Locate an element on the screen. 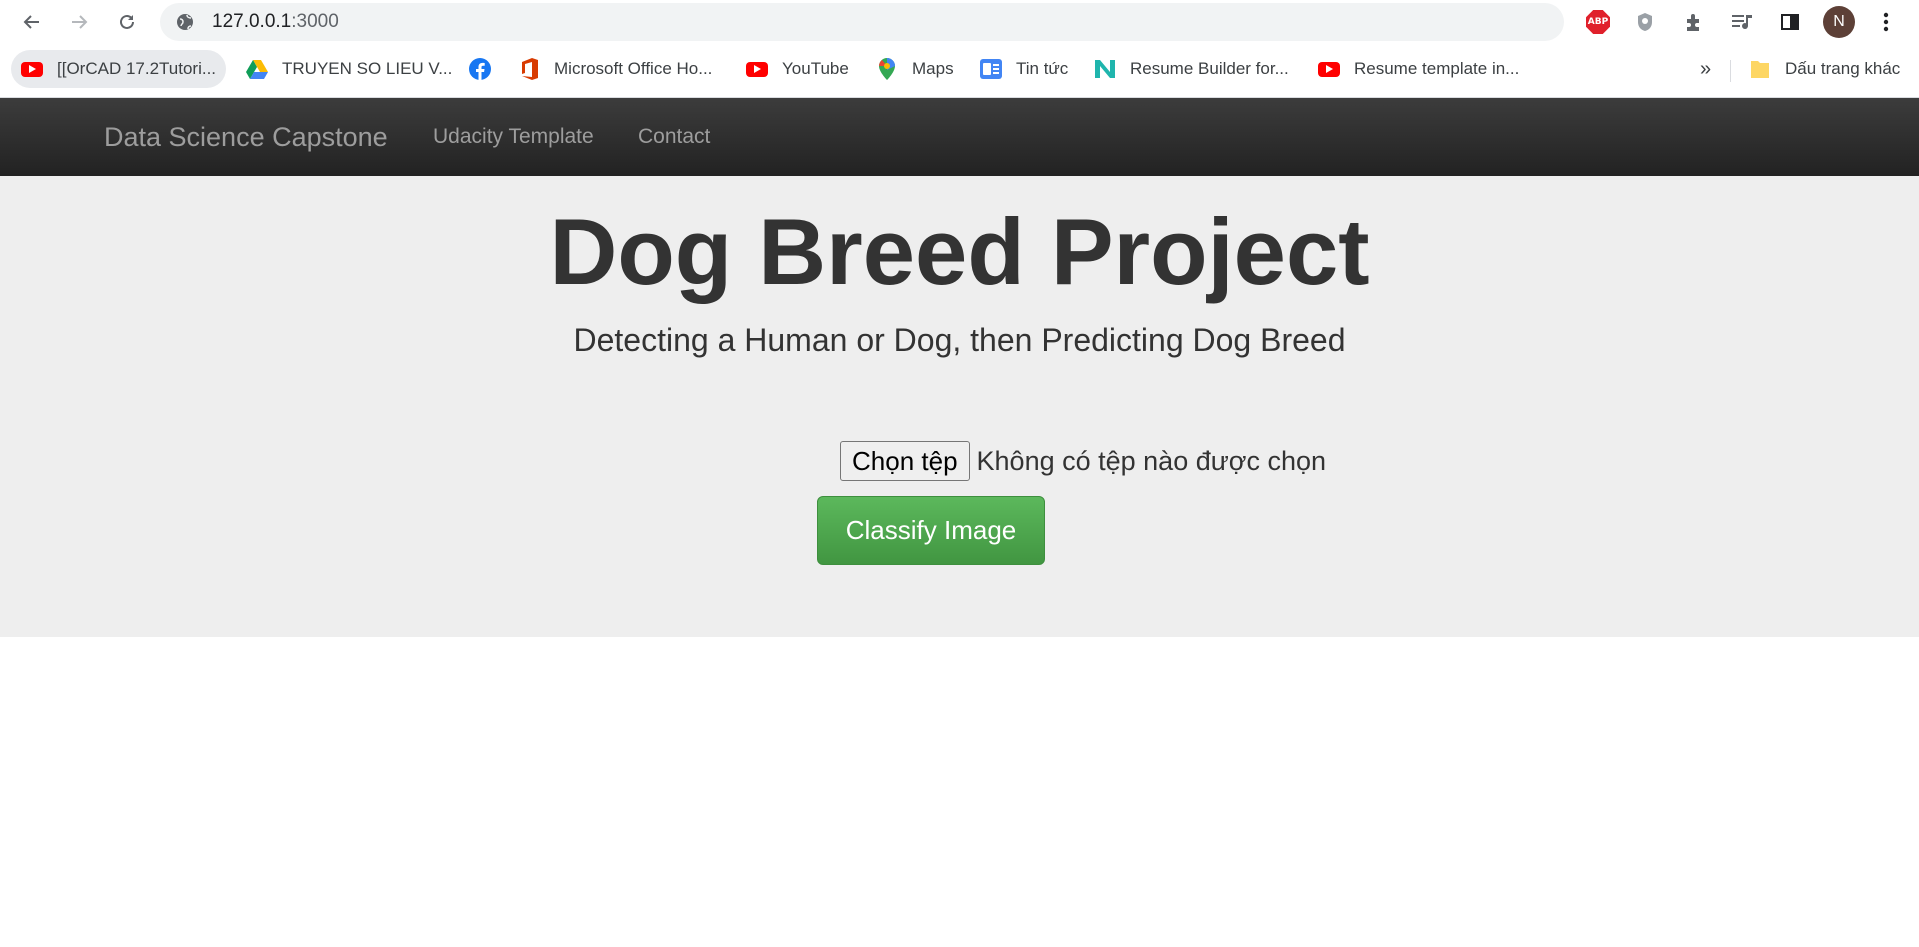  folder-icon is located at coordinates (1760, 69).